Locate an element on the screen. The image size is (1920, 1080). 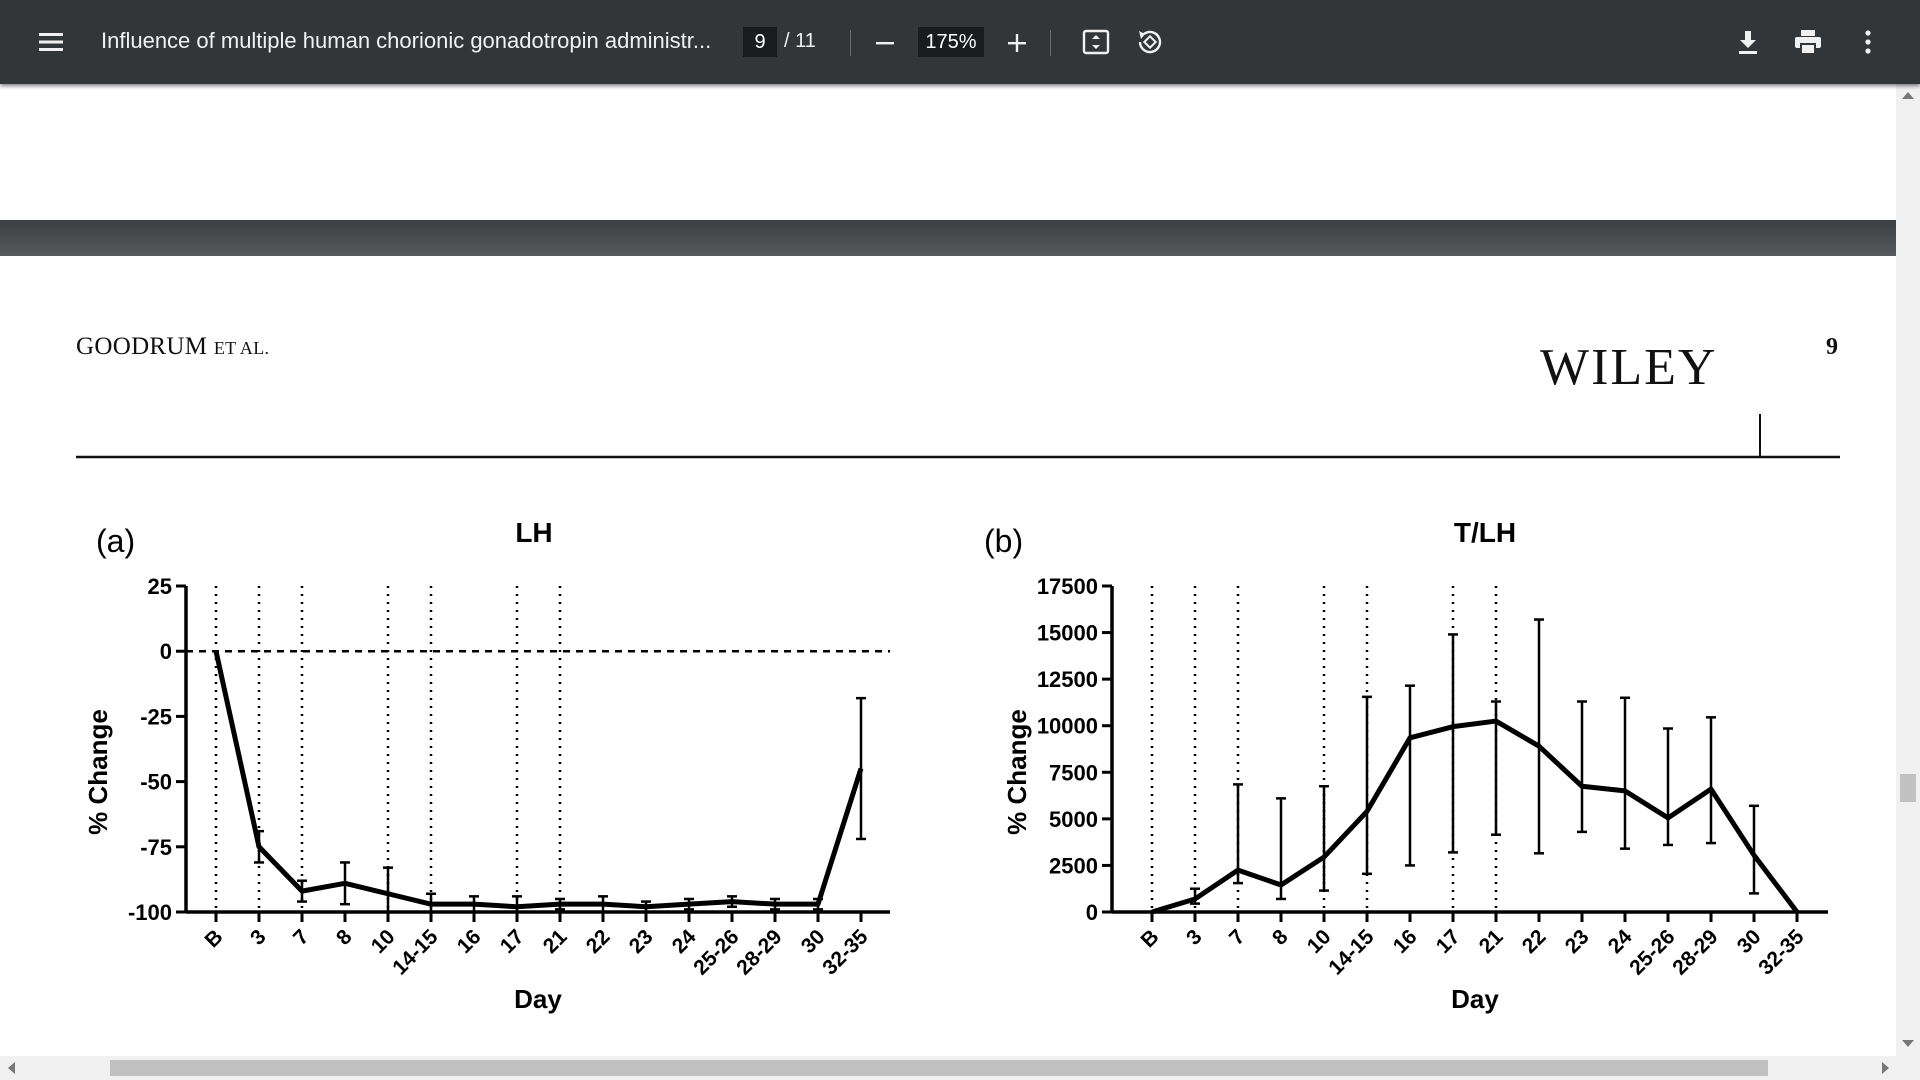
chart-a-x-tick-label: 25-26 is located at coordinates (716, 952).